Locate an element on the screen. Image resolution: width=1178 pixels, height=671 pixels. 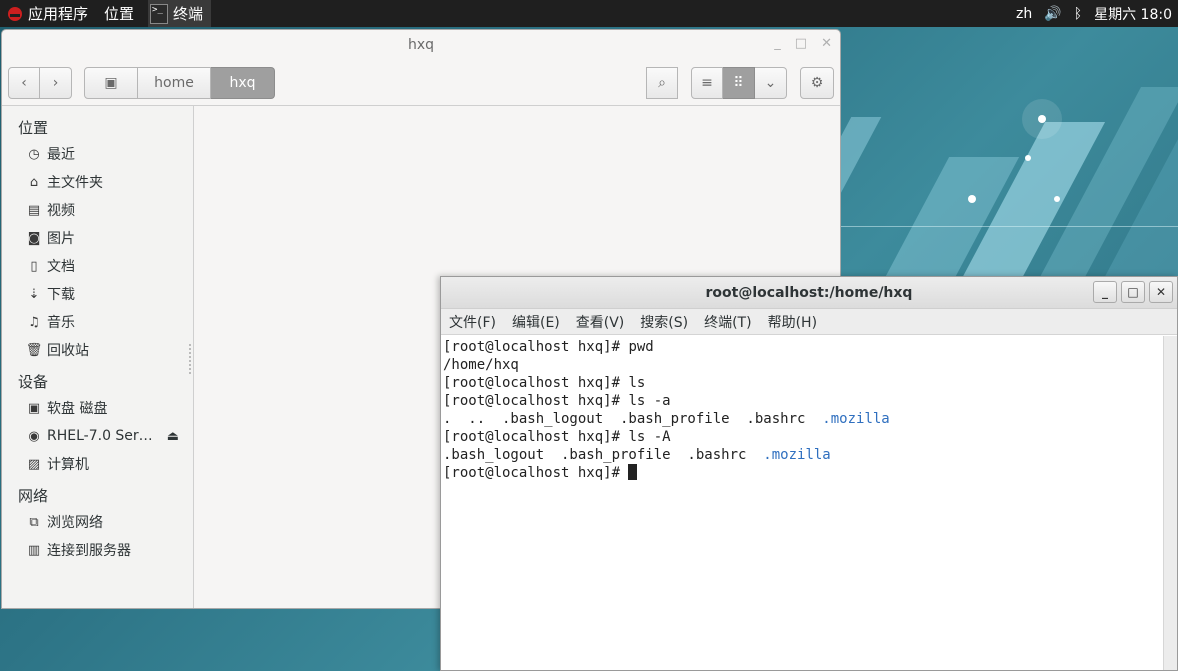
search-icon: ⌕ is located at coordinates (662, 82).